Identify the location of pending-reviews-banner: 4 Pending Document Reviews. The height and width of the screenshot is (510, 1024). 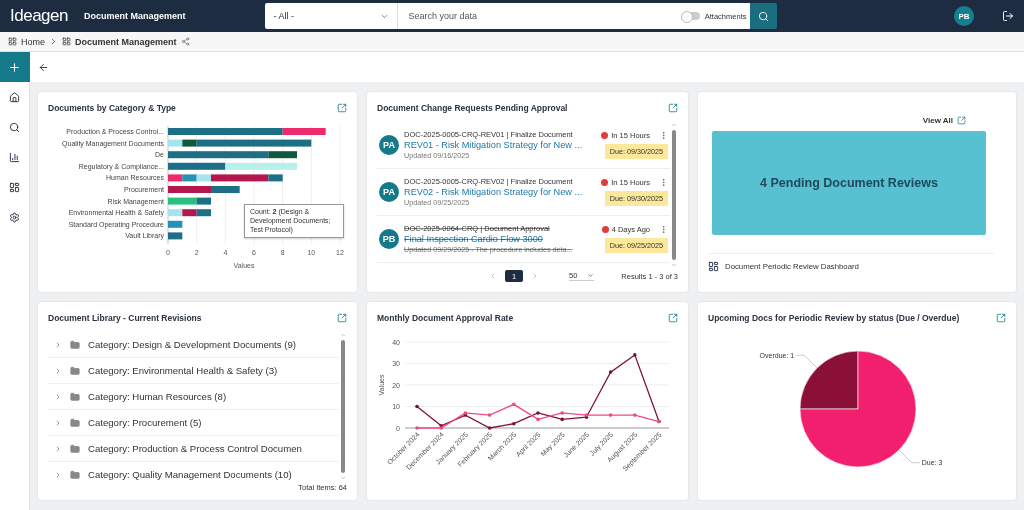
(849, 183).